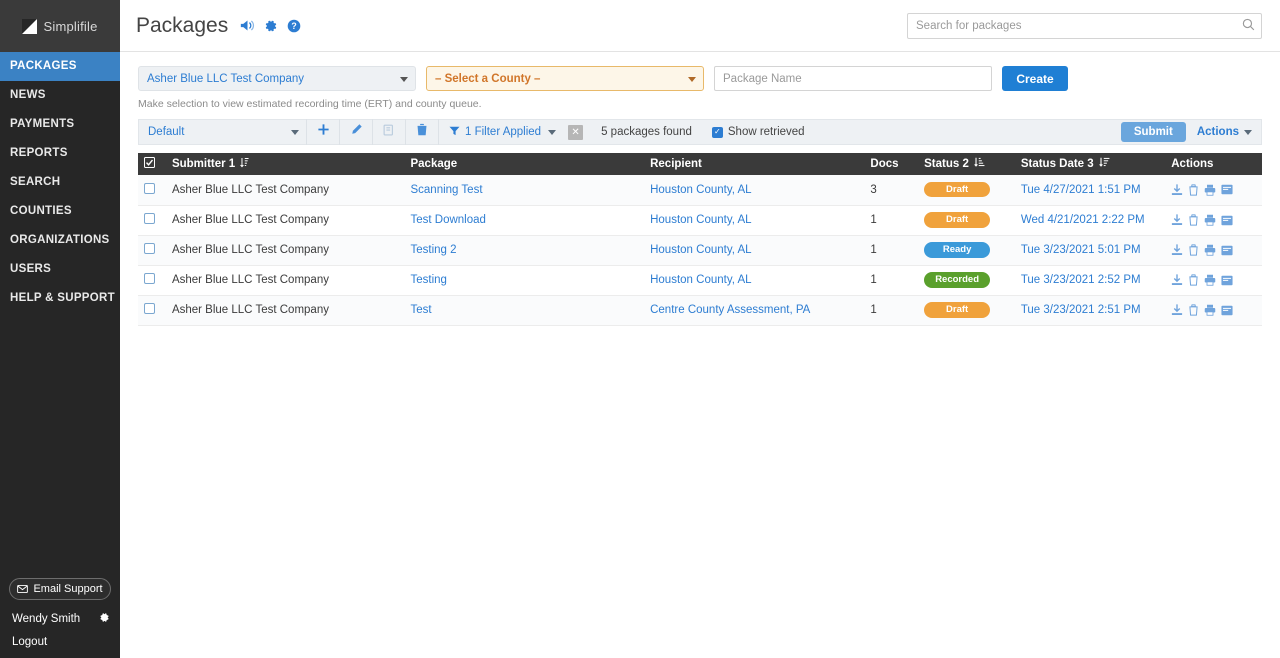 Image resolution: width=1280 pixels, height=658 pixels. I want to click on sidebar-item-counties: COUNTIES, so click(60, 211).